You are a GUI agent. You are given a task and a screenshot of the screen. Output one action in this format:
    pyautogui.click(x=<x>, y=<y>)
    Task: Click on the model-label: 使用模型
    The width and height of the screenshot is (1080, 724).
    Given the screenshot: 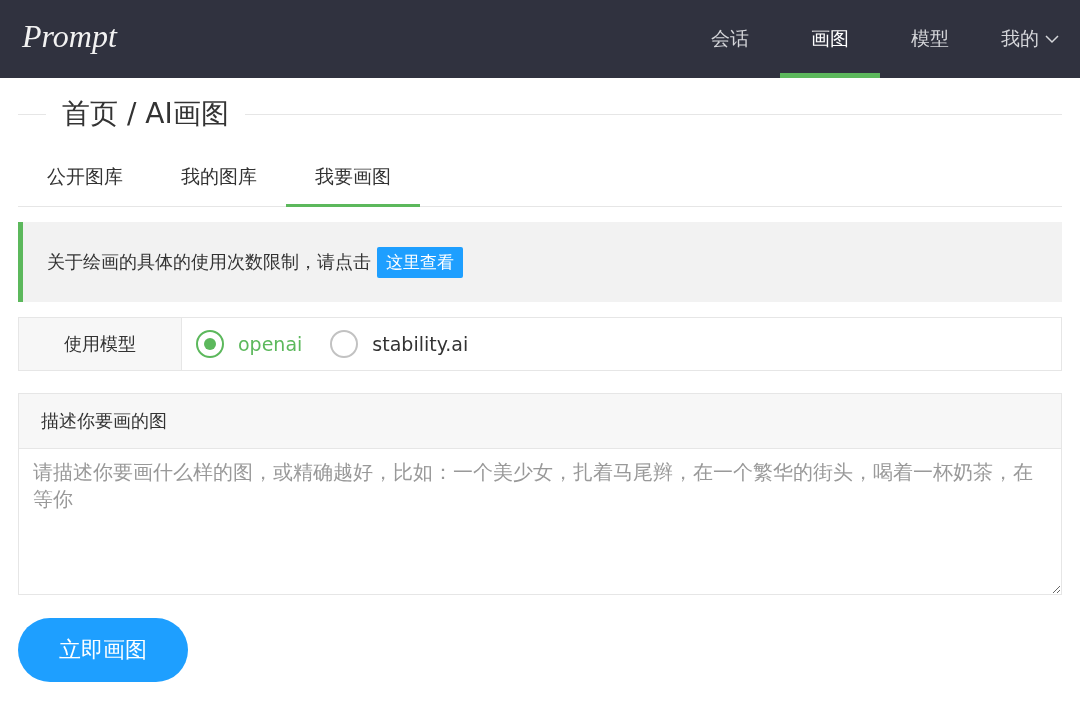 What is the action you would take?
    pyautogui.click(x=100, y=344)
    